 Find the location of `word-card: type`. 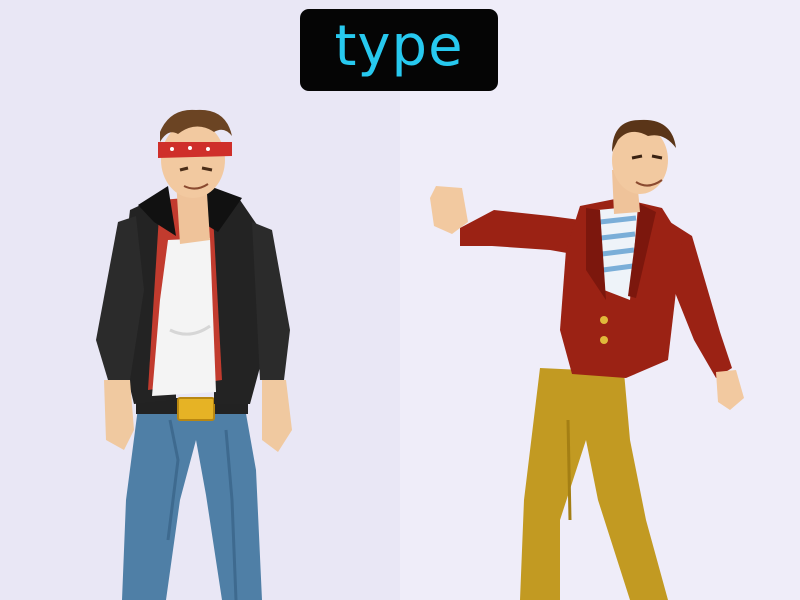

word-card: type is located at coordinates (399, 50).